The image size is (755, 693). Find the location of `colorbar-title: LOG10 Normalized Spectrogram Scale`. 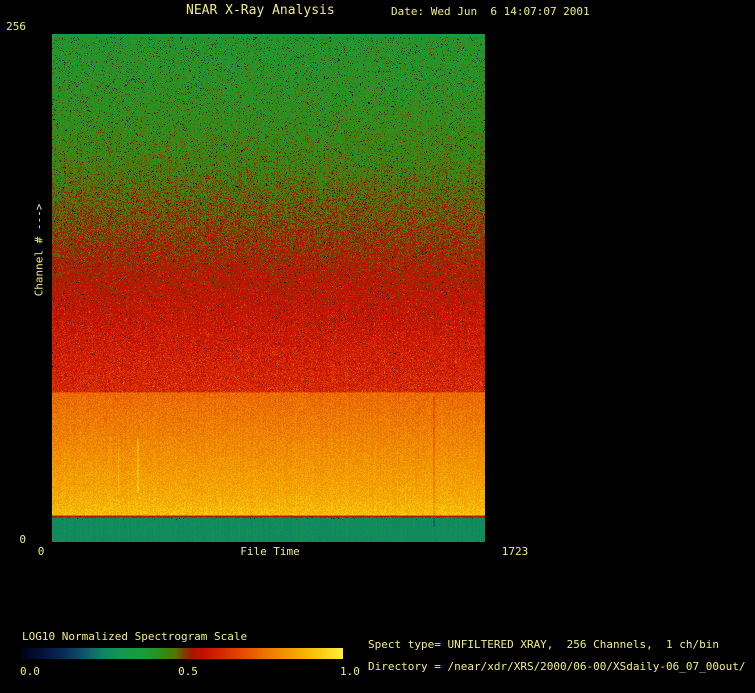

colorbar-title: LOG10 Normalized Spectrogram Scale is located at coordinates (135, 636).